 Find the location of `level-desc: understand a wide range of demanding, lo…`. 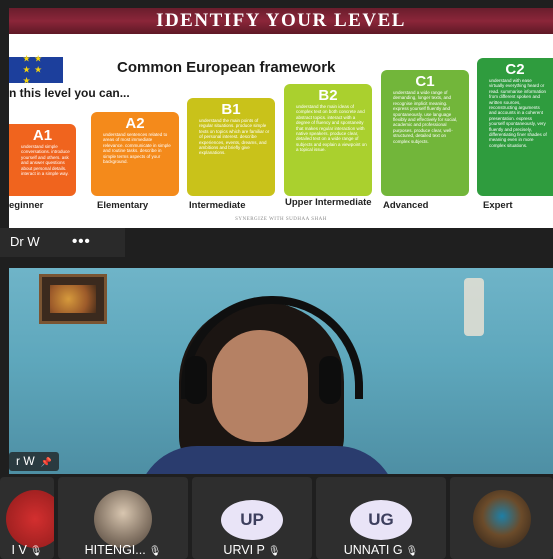

level-desc: understand a wide range of demanding, lo… is located at coordinates (425, 117).